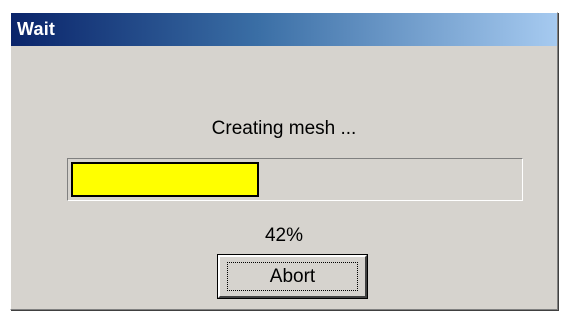 This screenshot has height=329, width=565. What do you see at coordinates (284, 29) in the screenshot?
I see `title-bar: Wait` at bounding box center [284, 29].